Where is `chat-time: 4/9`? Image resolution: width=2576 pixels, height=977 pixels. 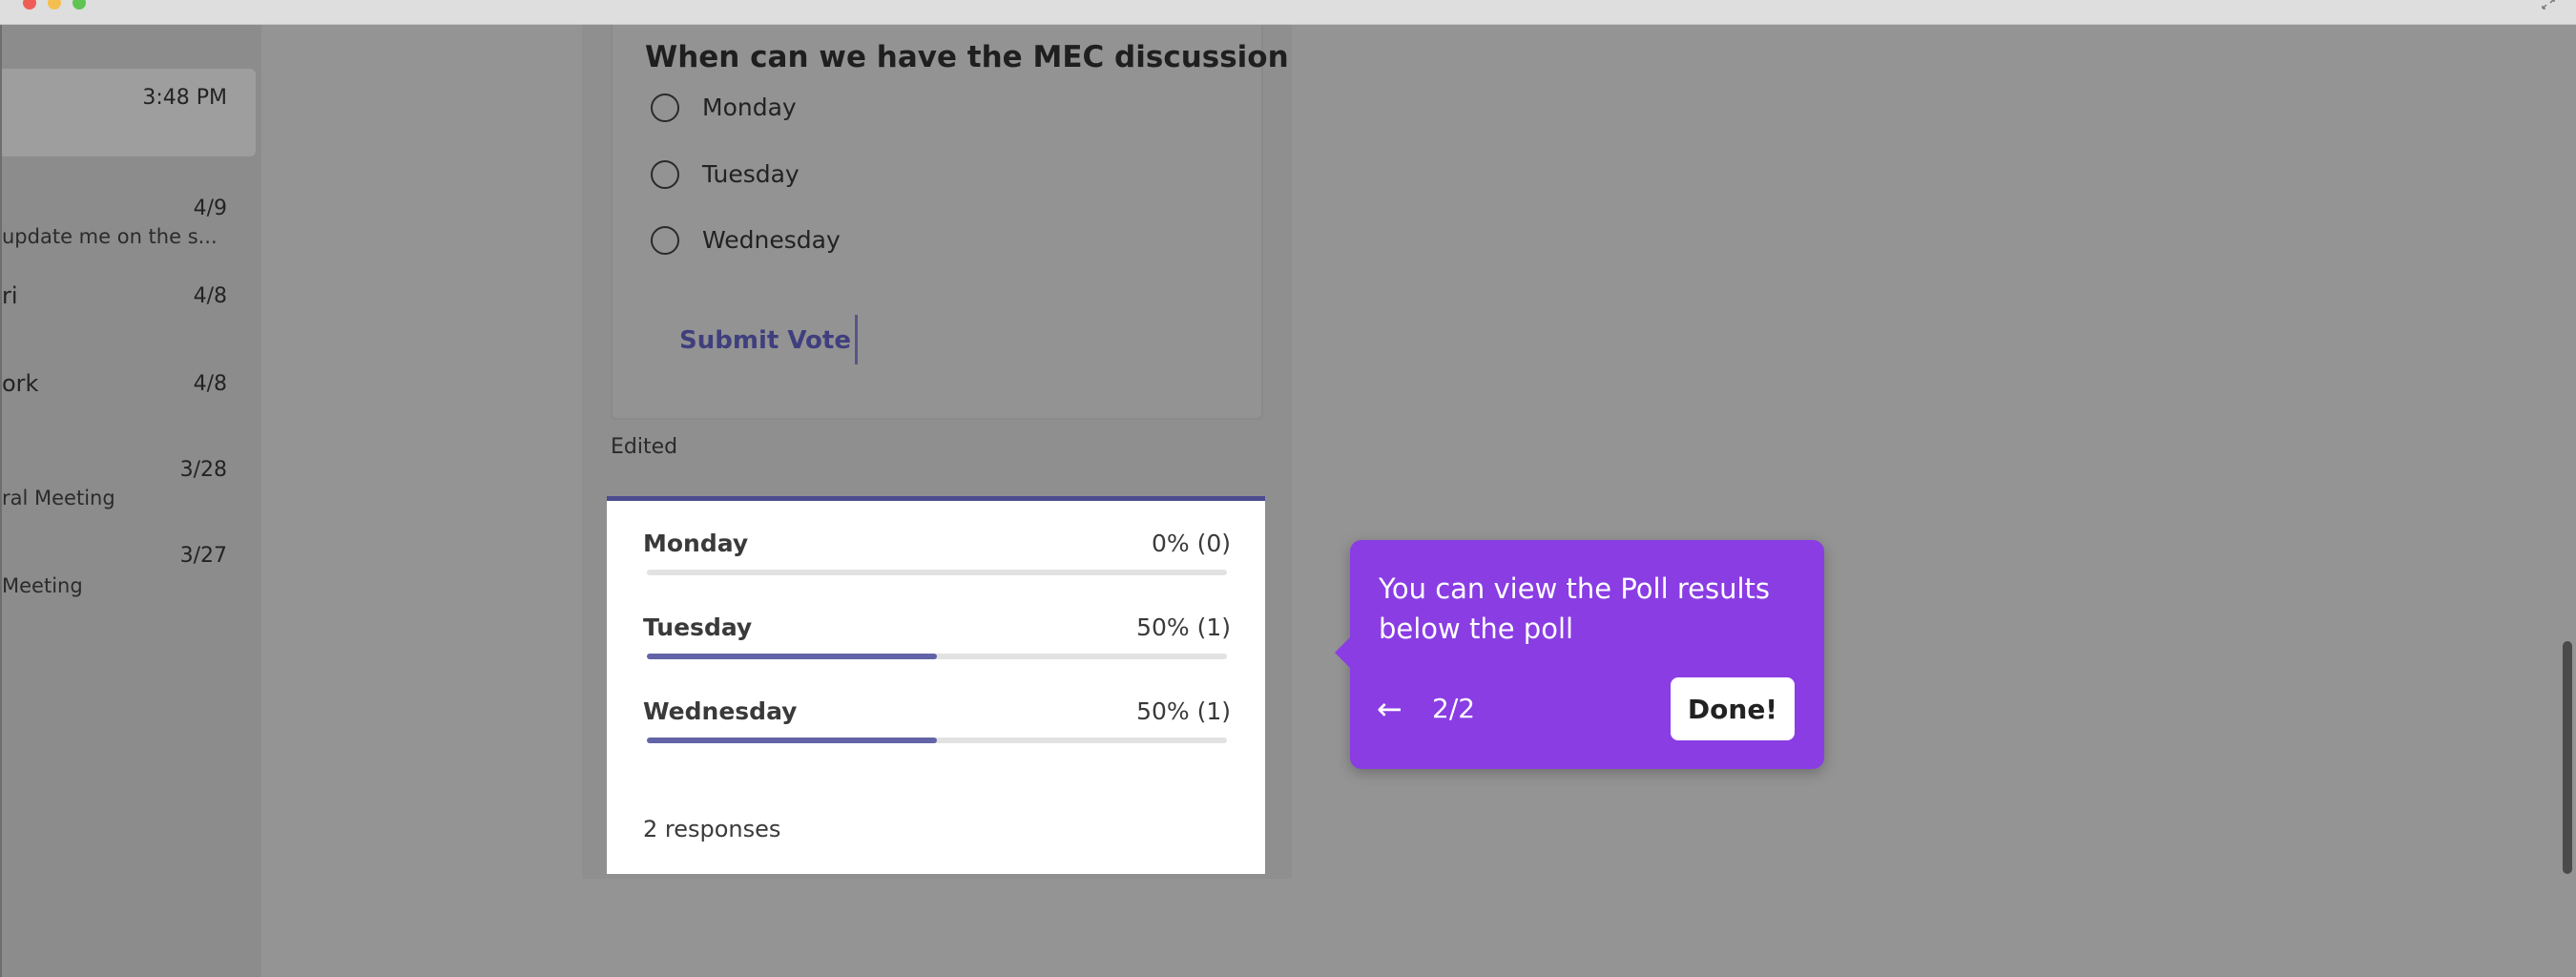 chat-time: 4/9 is located at coordinates (210, 208).